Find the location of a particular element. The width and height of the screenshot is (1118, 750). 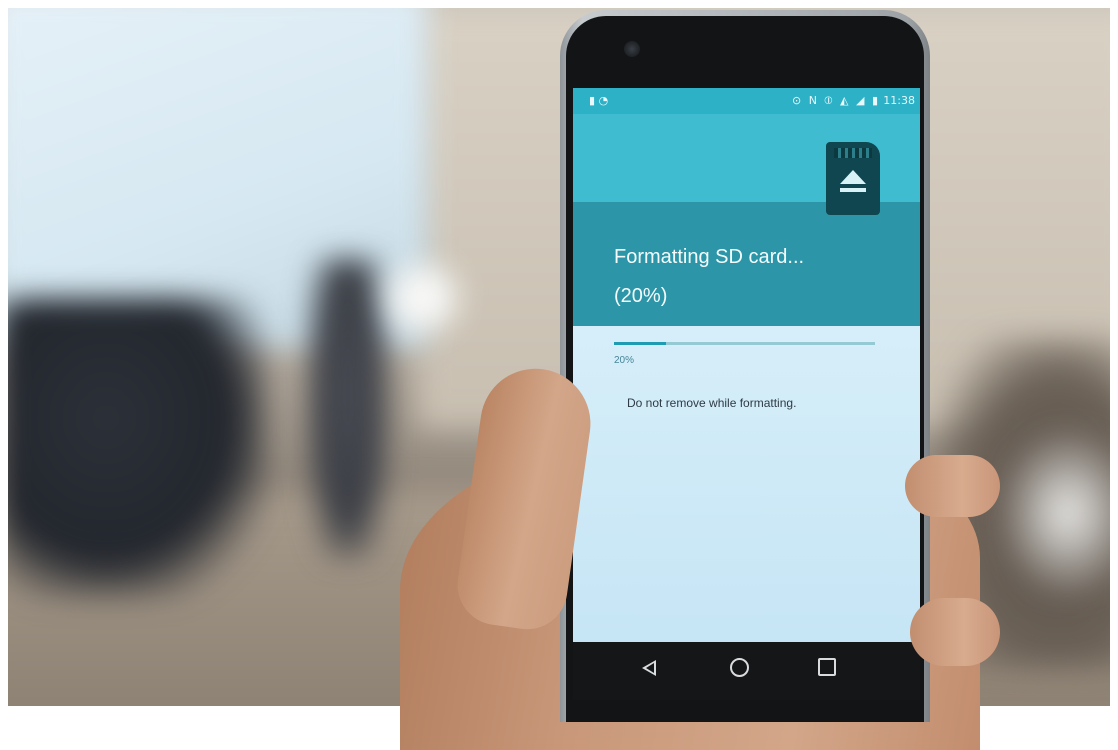

status-left-icons: ▮ ◔ is located at coordinates (598, 100).